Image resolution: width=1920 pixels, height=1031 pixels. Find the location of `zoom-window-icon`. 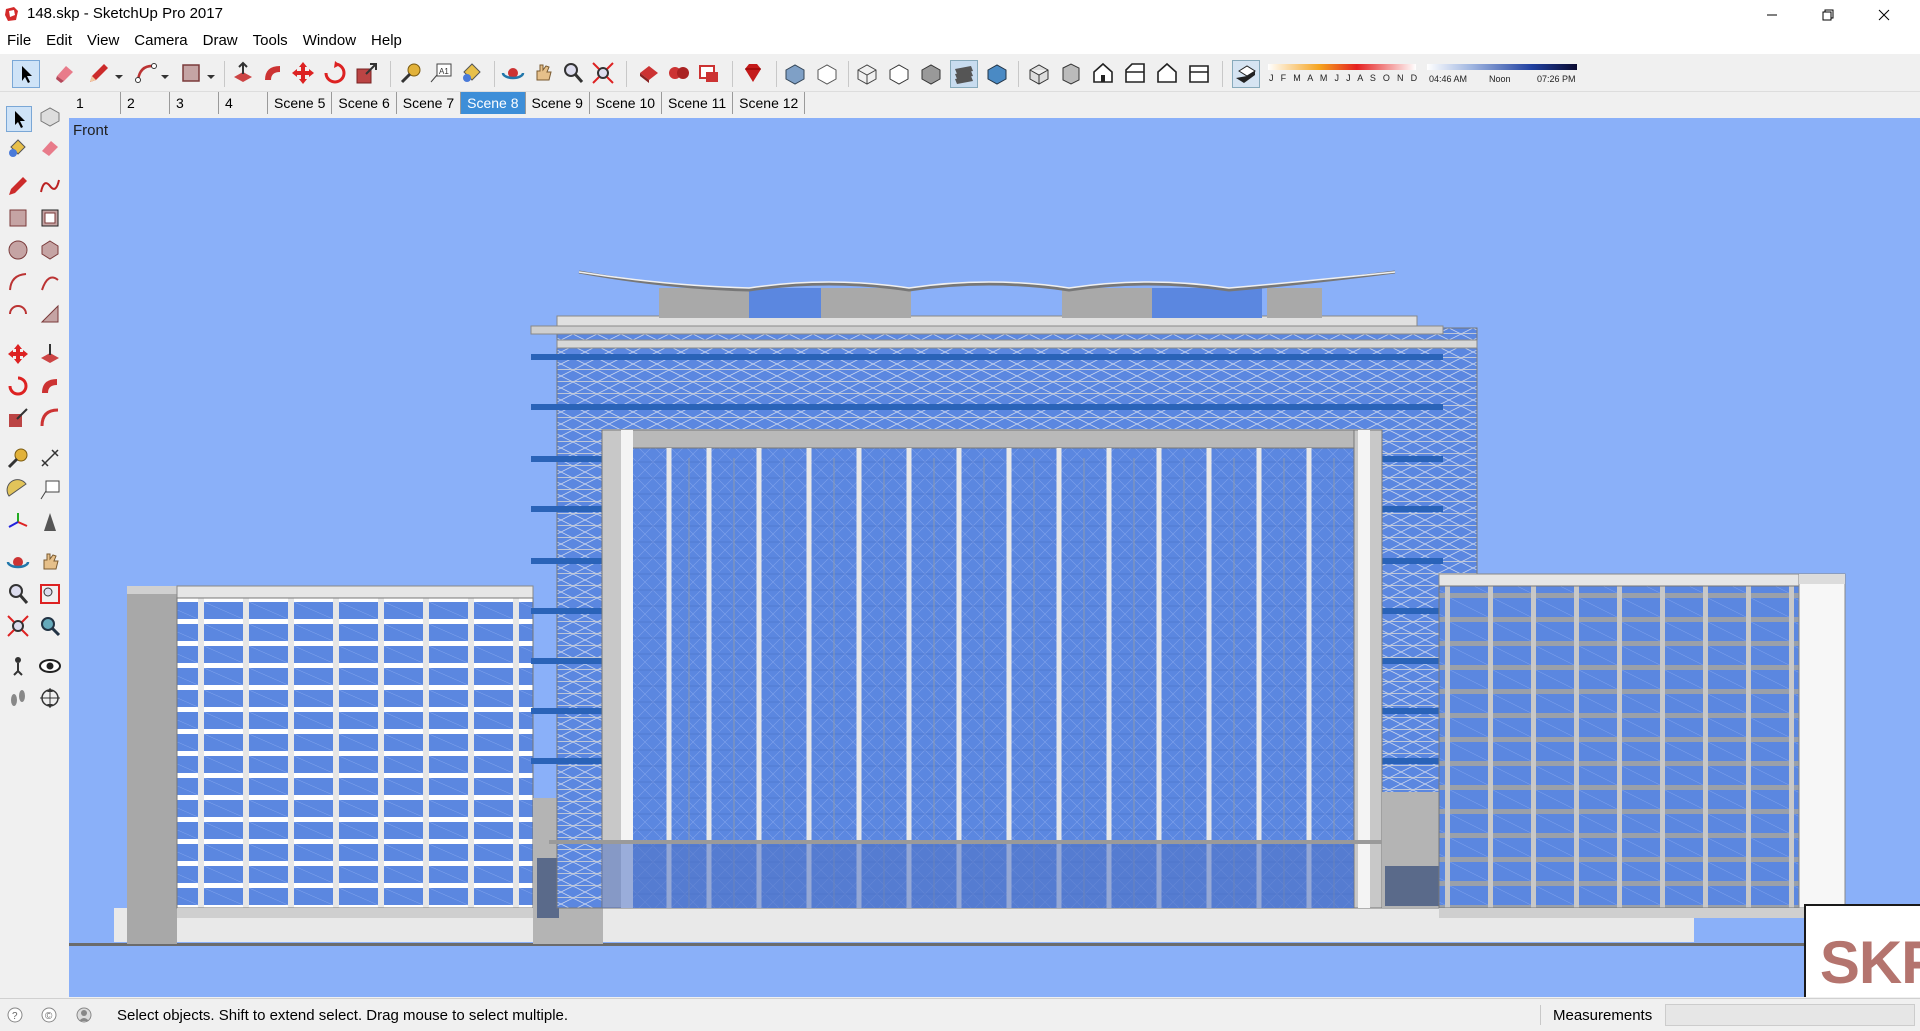

zoom-window-icon is located at coordinates (50, 594).